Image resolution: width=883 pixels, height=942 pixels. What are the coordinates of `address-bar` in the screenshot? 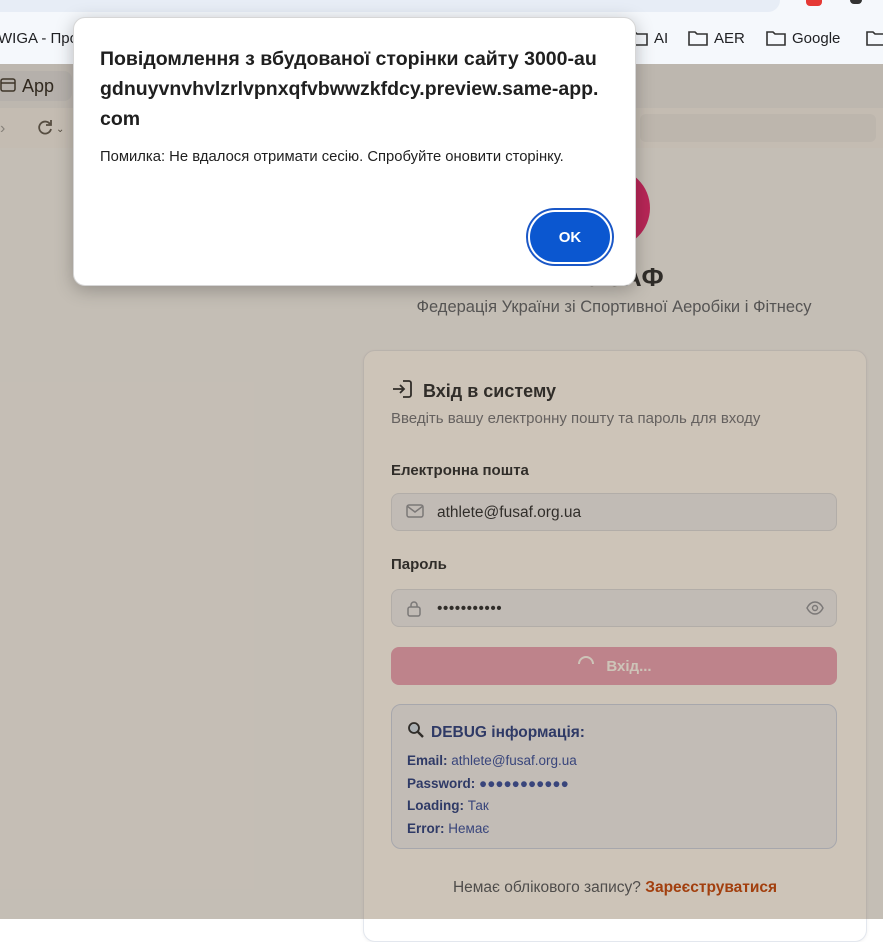 It's located at (390, 6).